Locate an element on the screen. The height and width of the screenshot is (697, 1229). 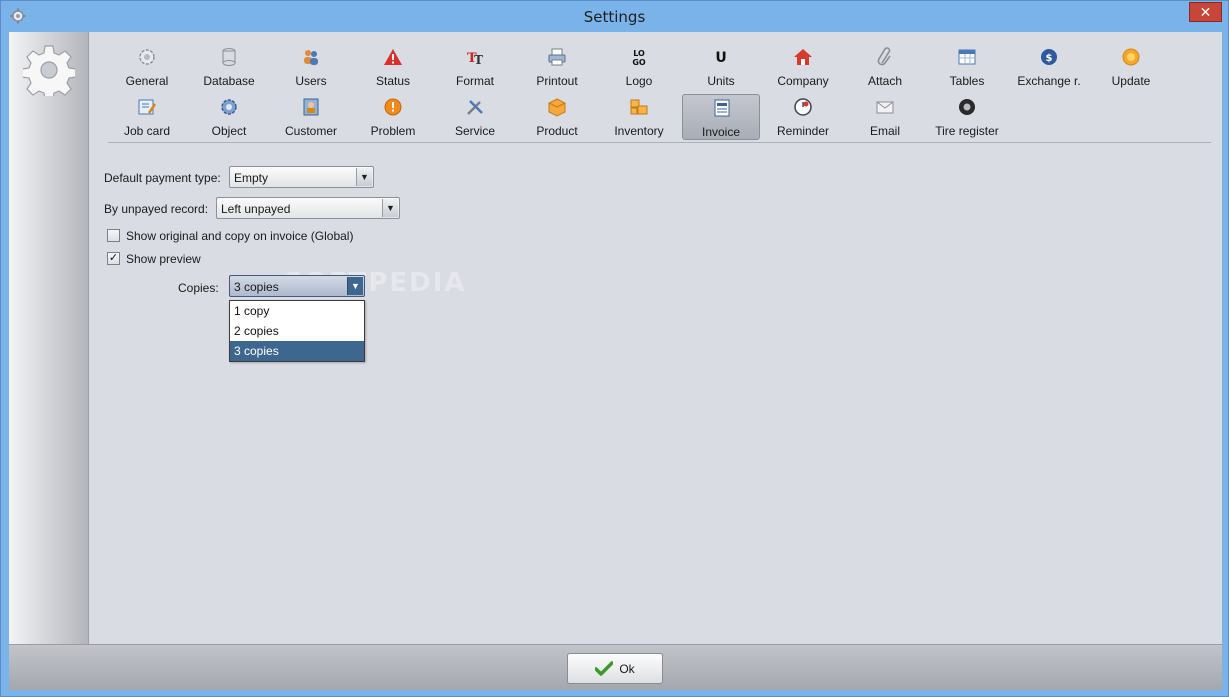
update-icon is located at coordinates (1131, 57).